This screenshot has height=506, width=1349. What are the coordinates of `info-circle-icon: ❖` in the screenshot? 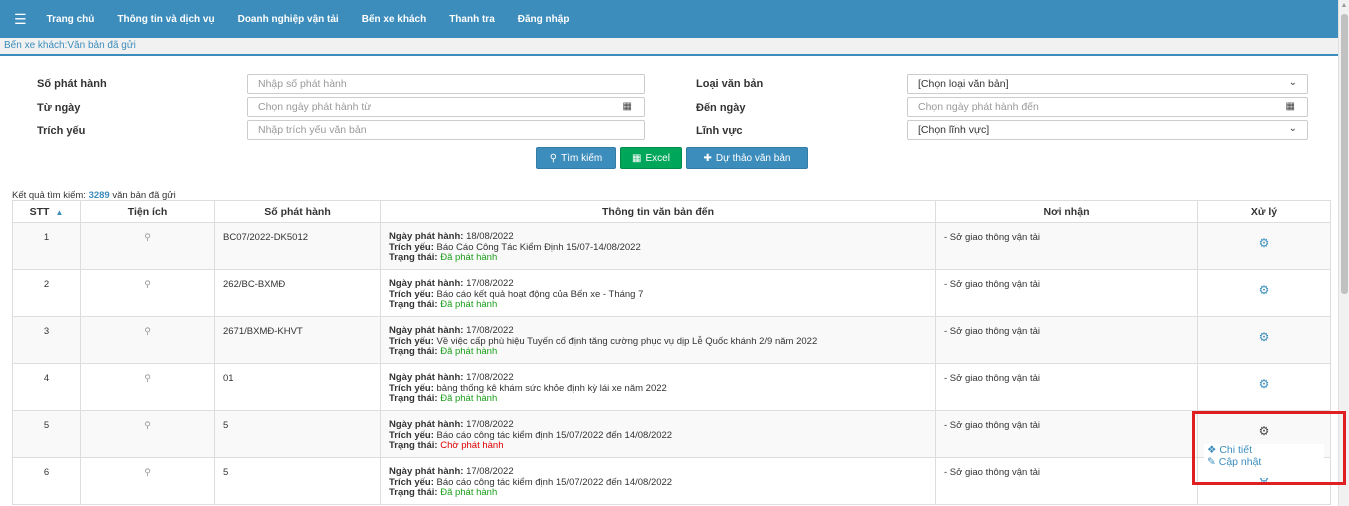 It's located at (1212, 450).